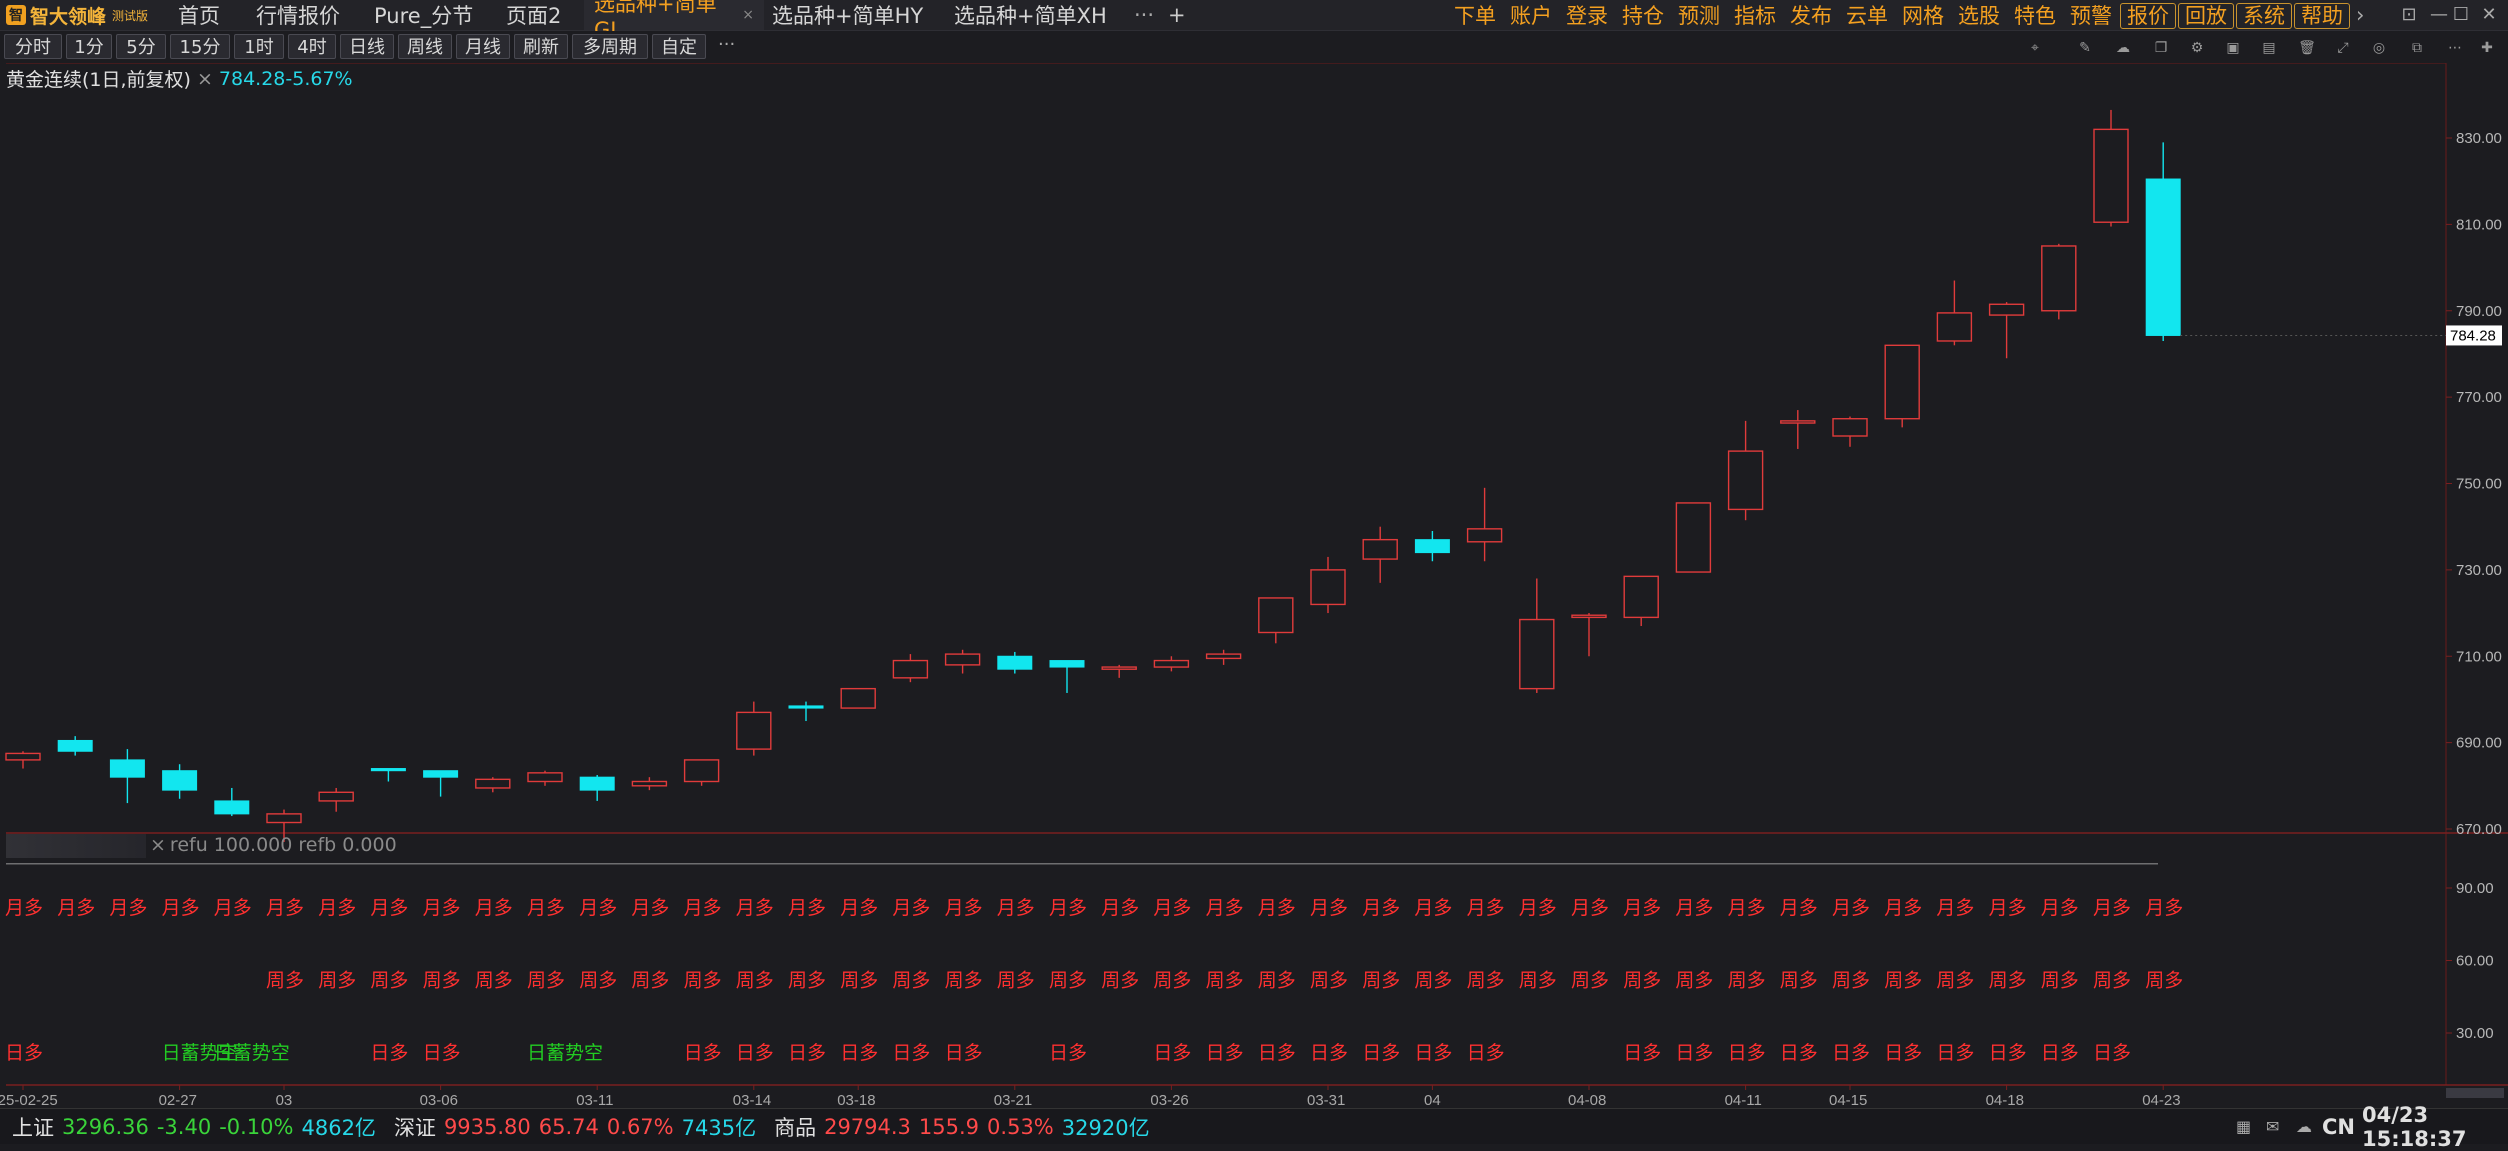 The height and width of the screenshot is (1151, 2508). What do you see at coordinates (2148, 15) in the screenshot?
I see `quote-button: 报价` at bounding box center [2148, 15].